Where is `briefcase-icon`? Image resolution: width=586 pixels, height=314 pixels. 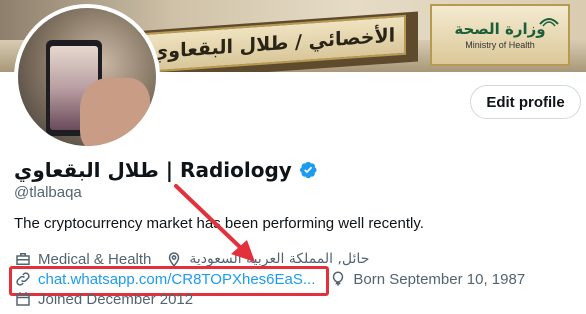
briefcase-icon is located at coordinates (23, 259).